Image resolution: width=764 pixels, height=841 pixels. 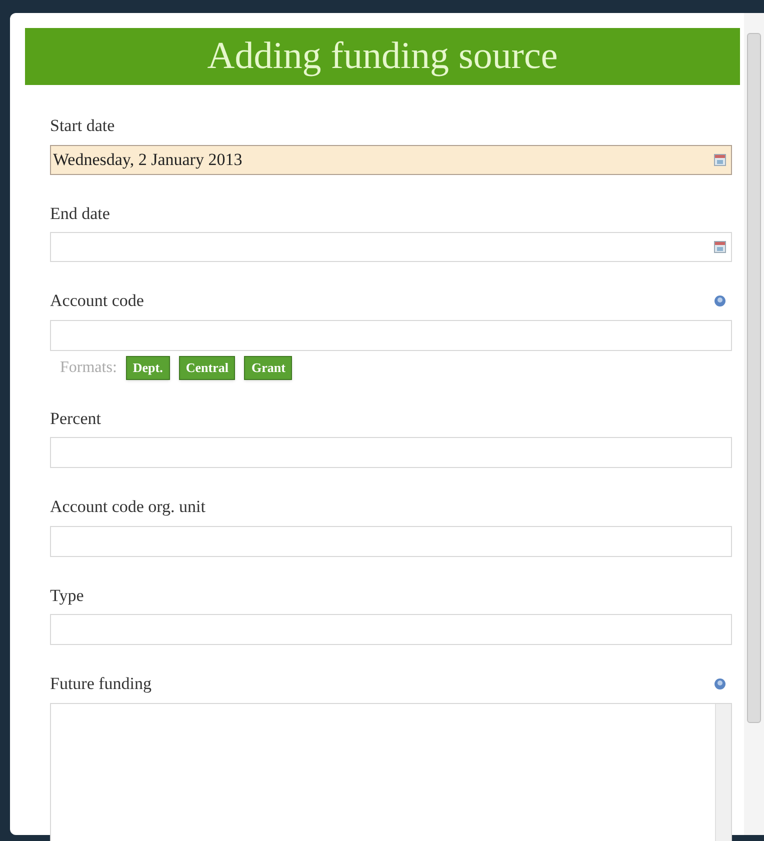 I want to click on dialog-title: Adding funding source, so click(x=382, y=56).